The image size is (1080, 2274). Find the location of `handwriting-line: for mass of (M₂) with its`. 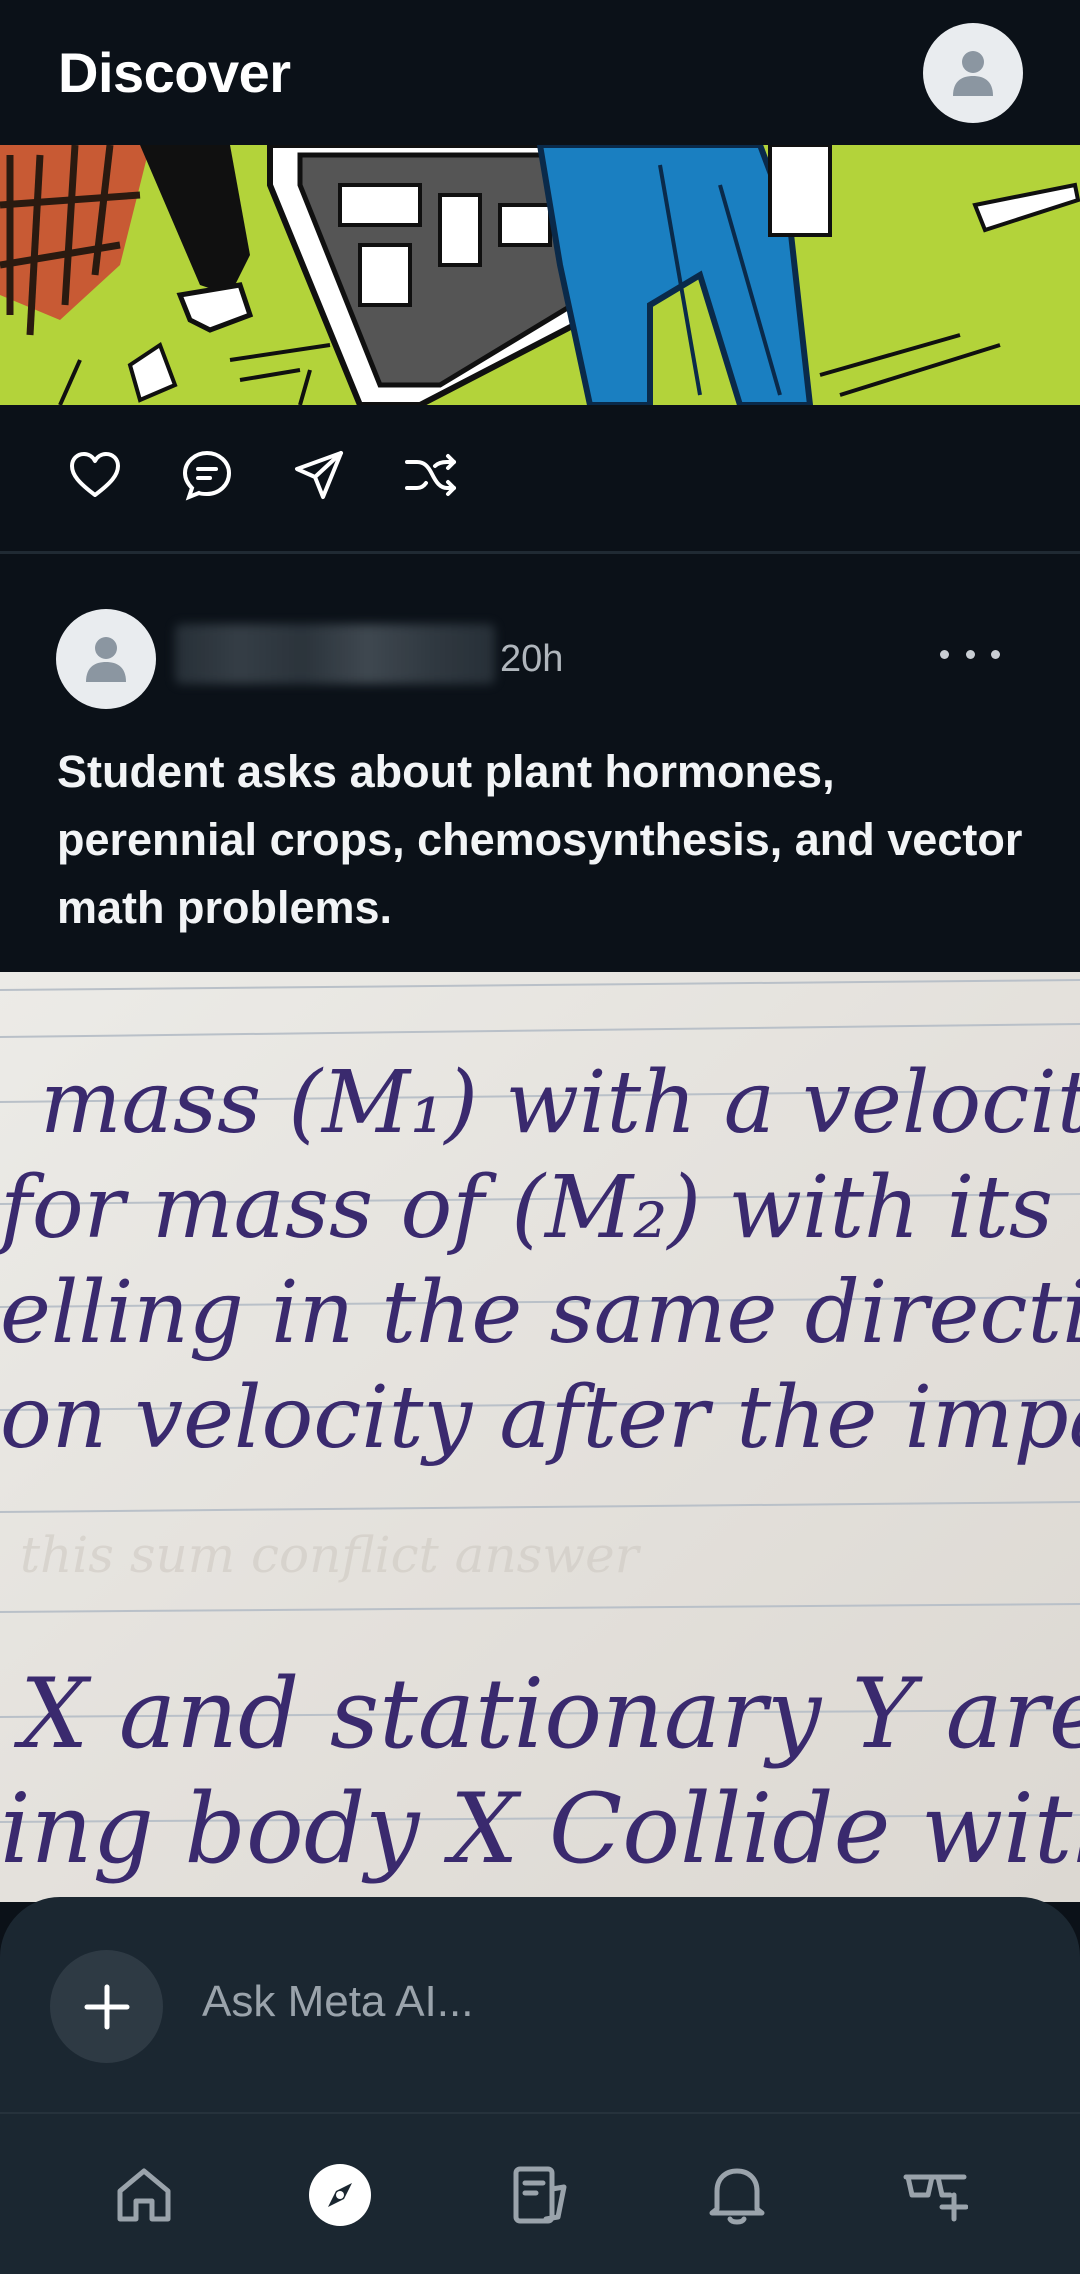

handwriting-line: for mass of (M₂) with its is located at coordinates (526, 1208).